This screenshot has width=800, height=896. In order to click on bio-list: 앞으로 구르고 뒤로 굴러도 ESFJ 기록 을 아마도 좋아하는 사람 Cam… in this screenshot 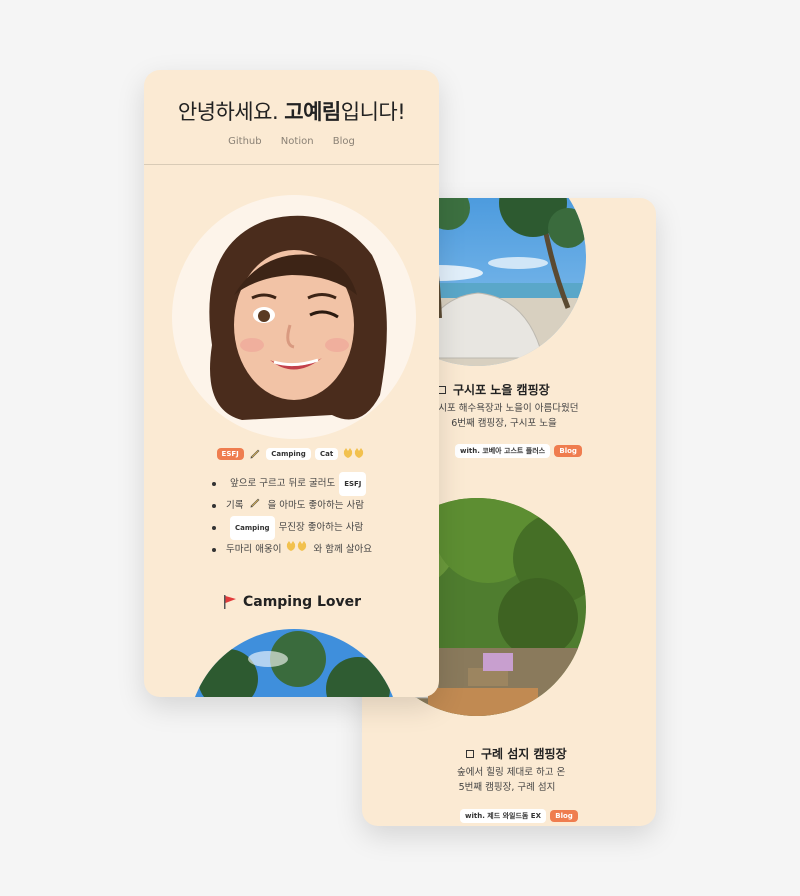, I will do `click(292, 516)`.